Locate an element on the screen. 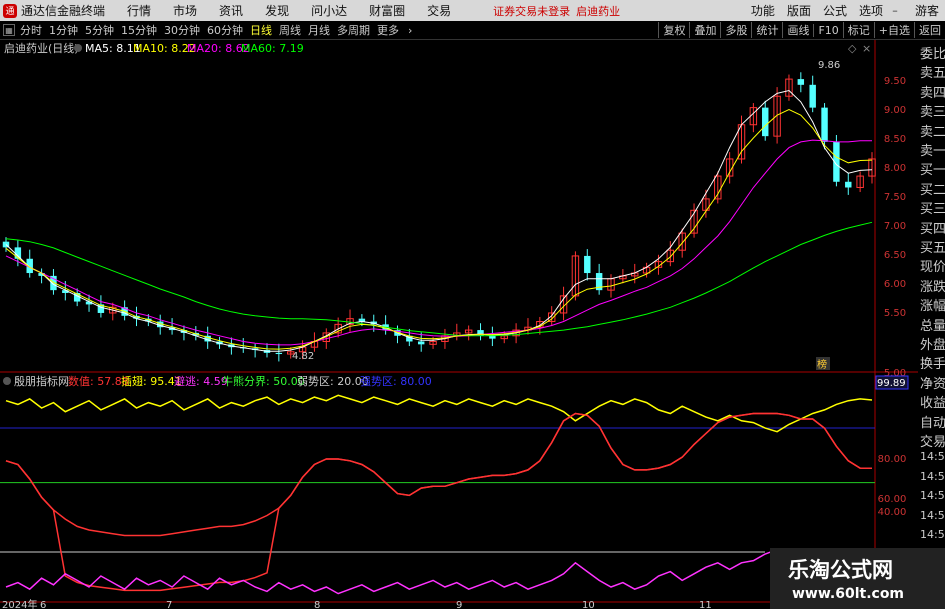  settings-dot-icon is located at coordinates (78, 48).